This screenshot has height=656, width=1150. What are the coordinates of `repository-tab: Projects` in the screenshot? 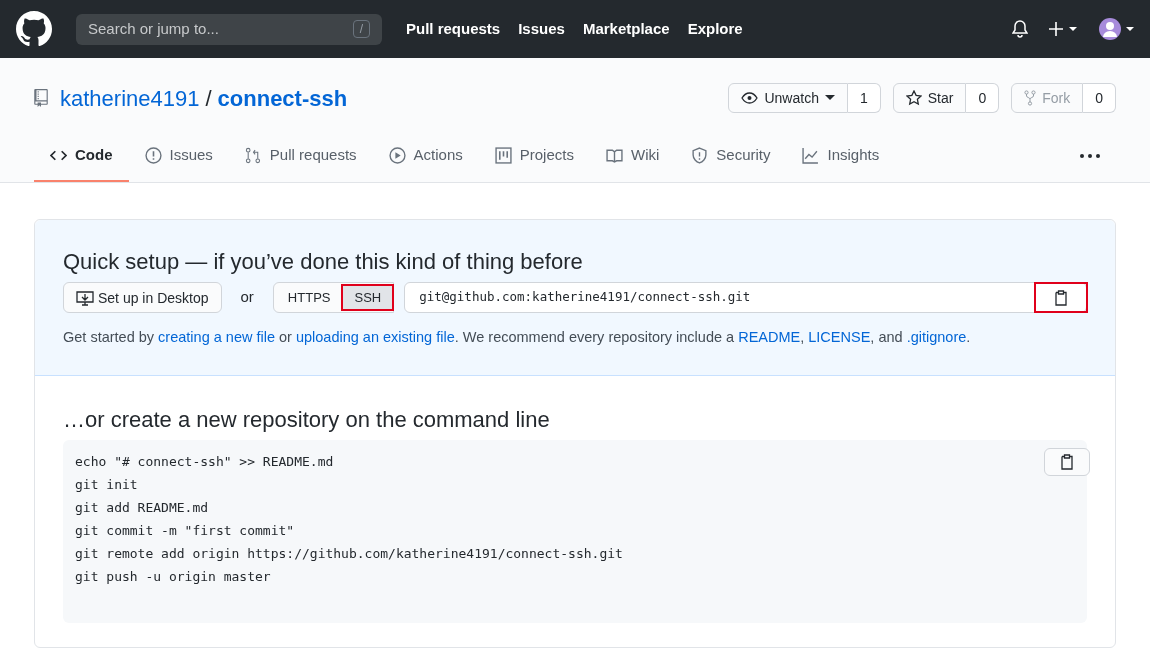 It's located at (534, 156).